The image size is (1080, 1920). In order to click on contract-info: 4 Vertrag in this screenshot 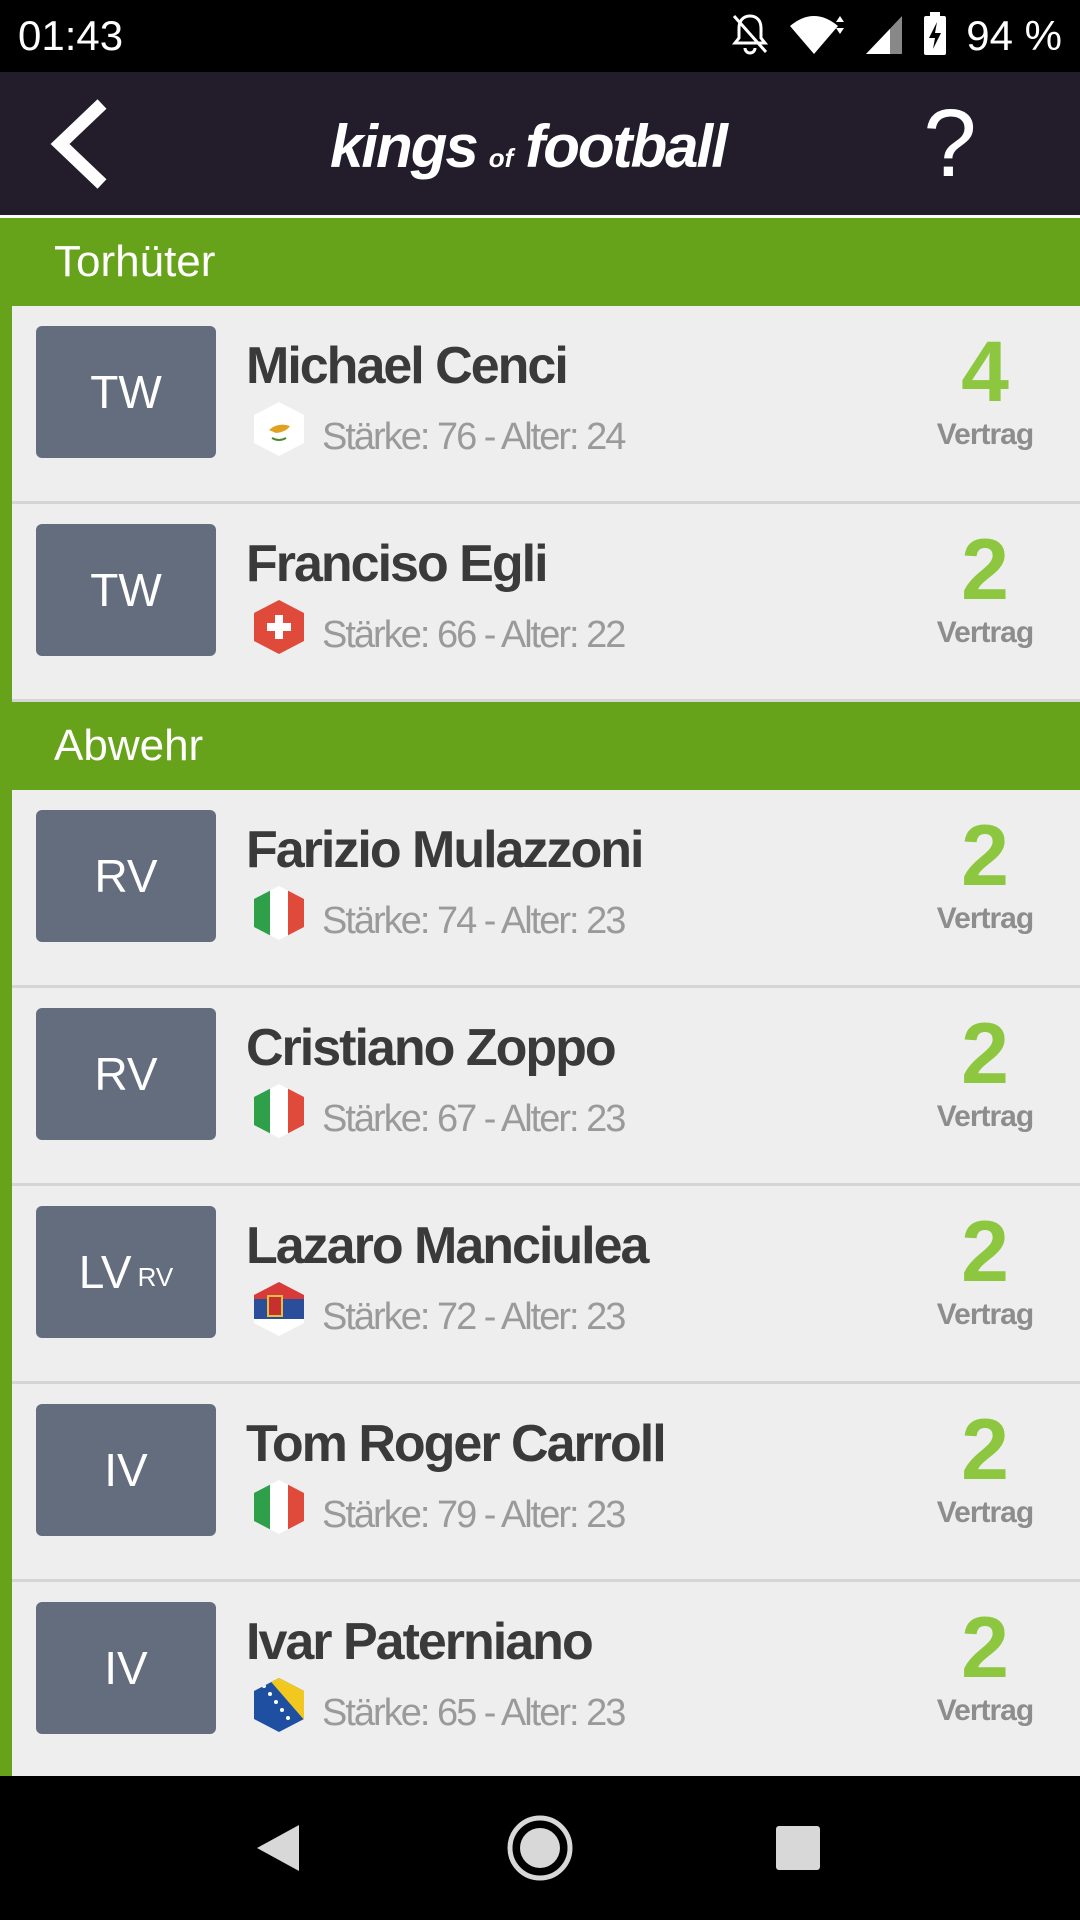, I will do `click(985, 387)`.